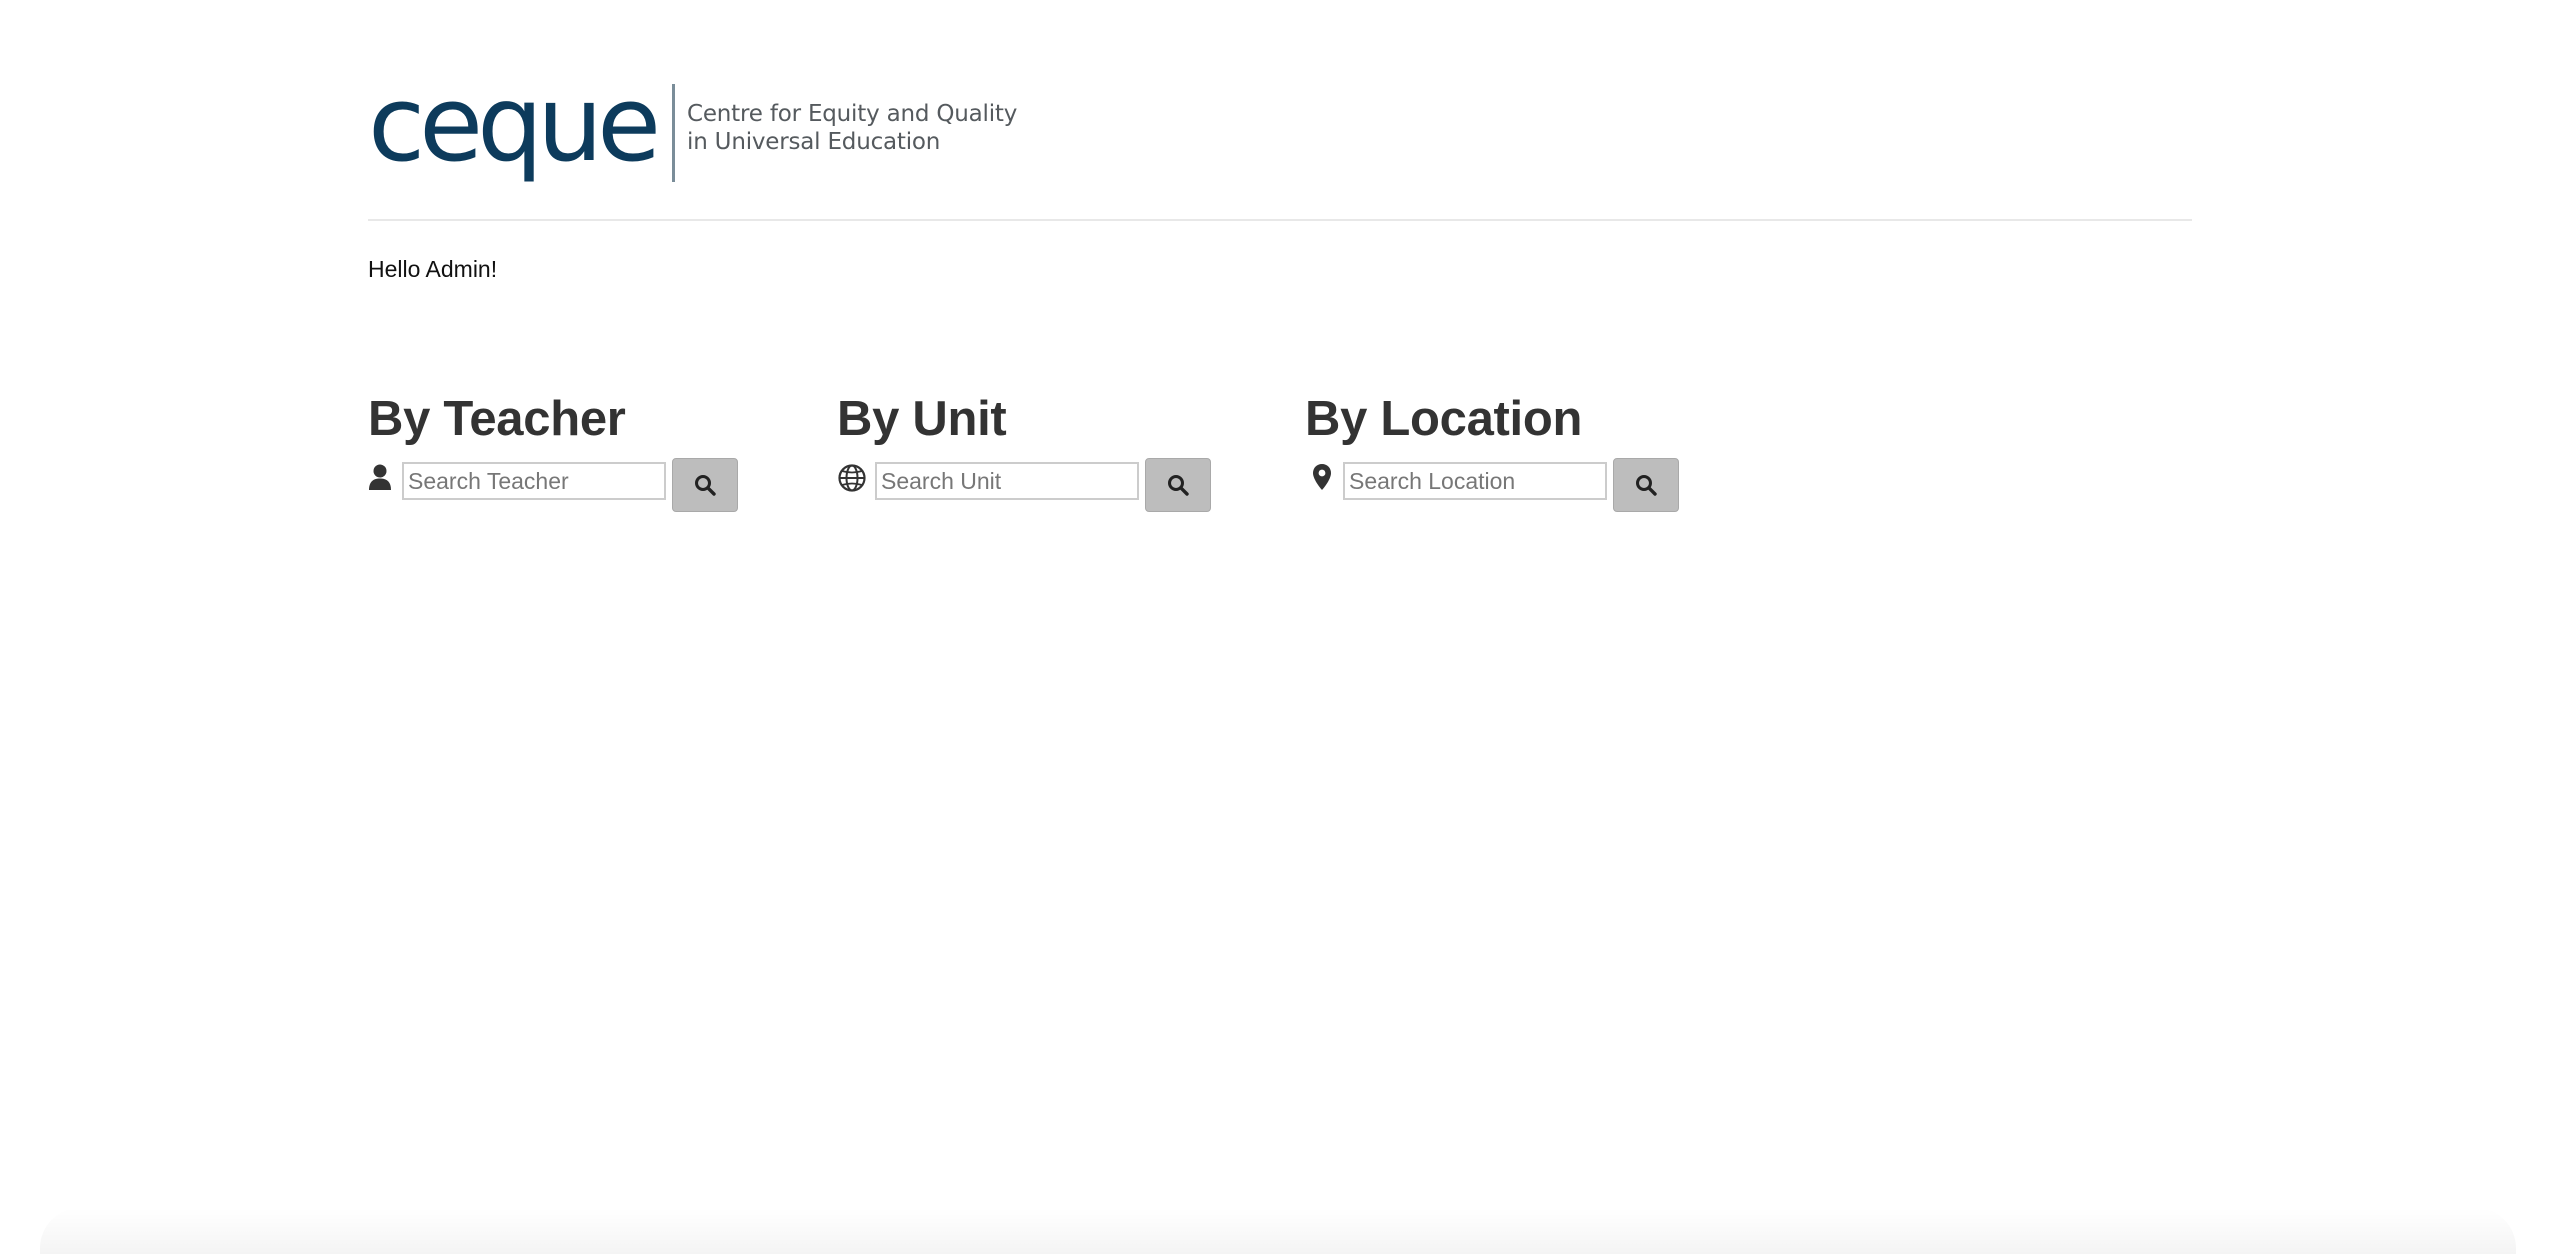 The image size is (2556, 1254). What do you see at coordinates (1444, 419) in the screenshot?
I see `section-heading-location: By Location` at bounding box center [1444, 419].